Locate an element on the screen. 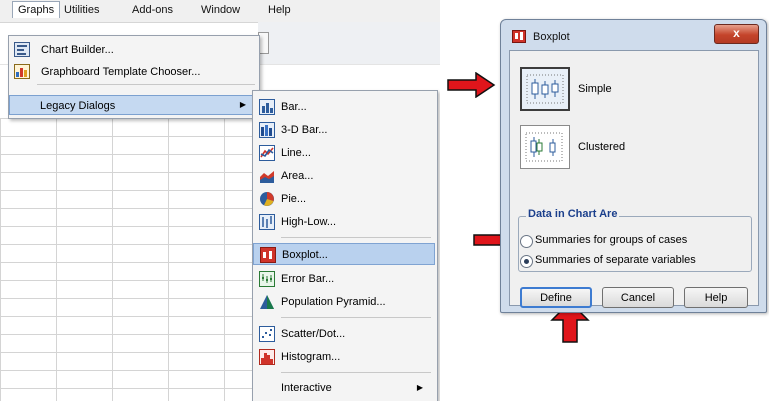  groups-of-cases-label: Summaries for groups of cases is located at coordinates (611, 240).